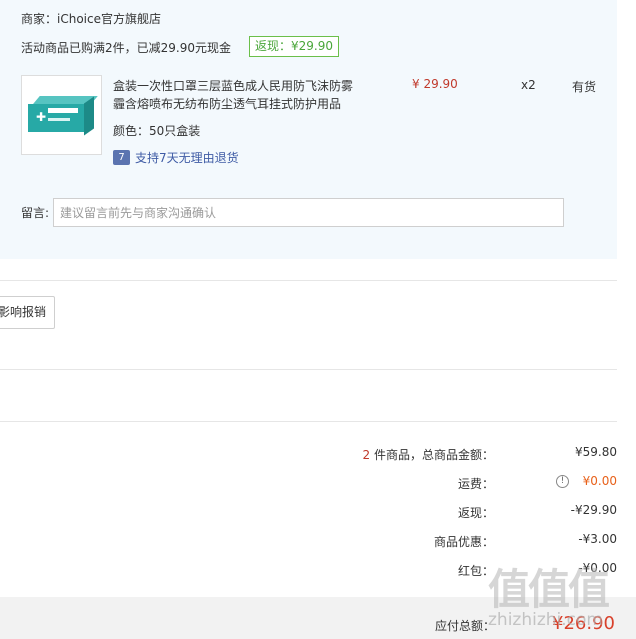 This screenshot has height=639, width=636. I want to click on product-title-line2: 霾含熔喷布无纺布防尘透气耳挂式防护用品, so click(227, 103).